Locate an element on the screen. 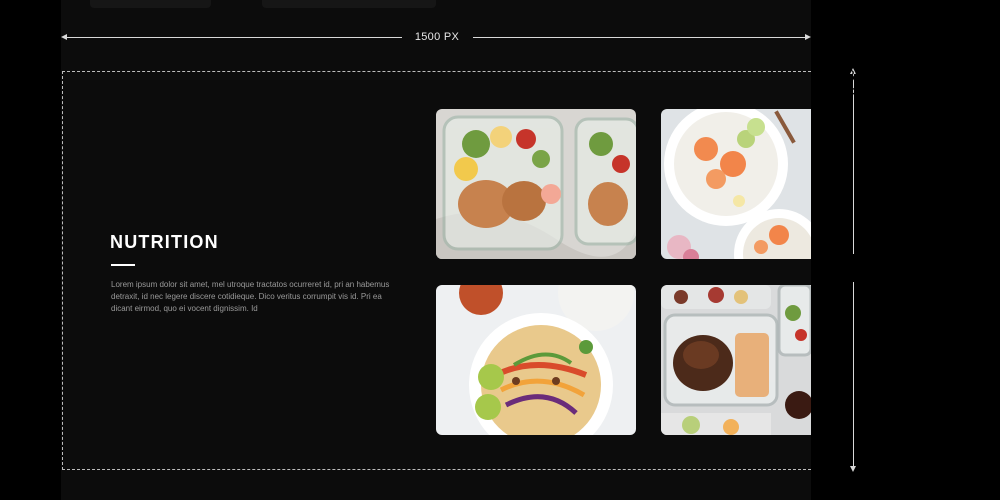 Image resolution: width=1000 pixels, height=500 pixels. poke-bowl-image is located at coordinates (736, 184).